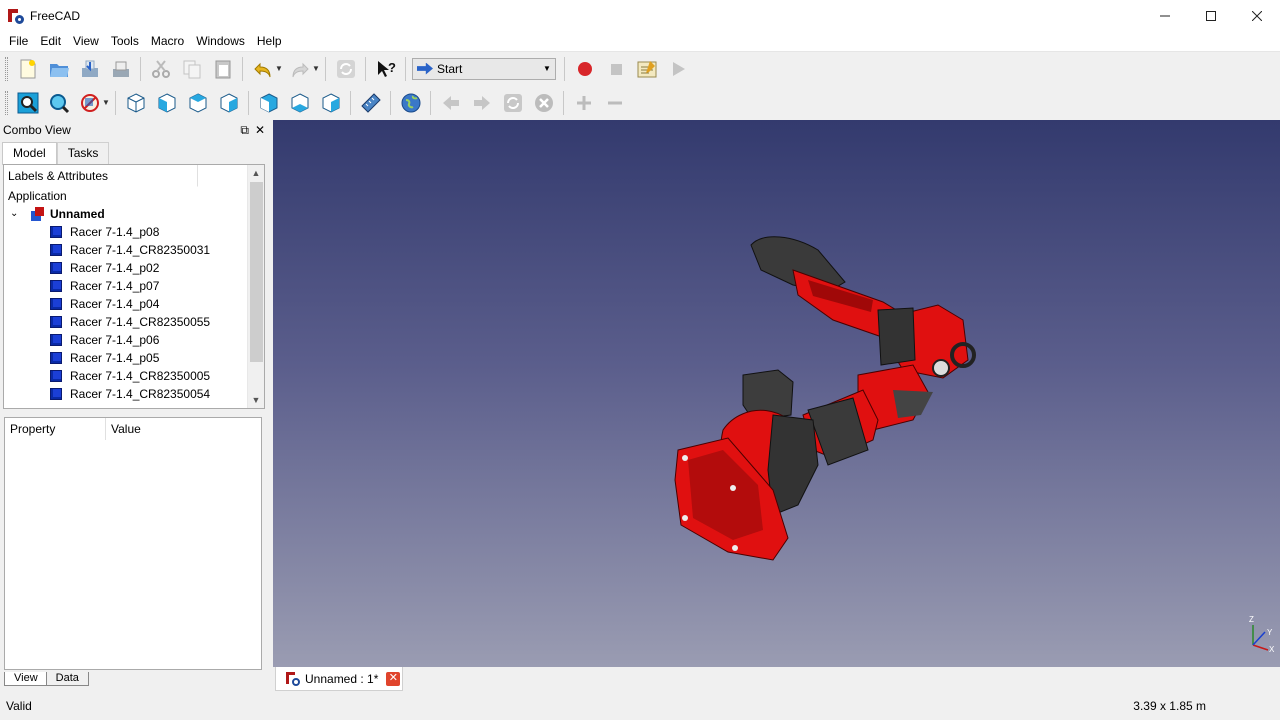 The image size is (1280, 720). Describe the element at coordinates (640, 15) in the screenshot. I see `title-bar: FreeCAD` at that location.